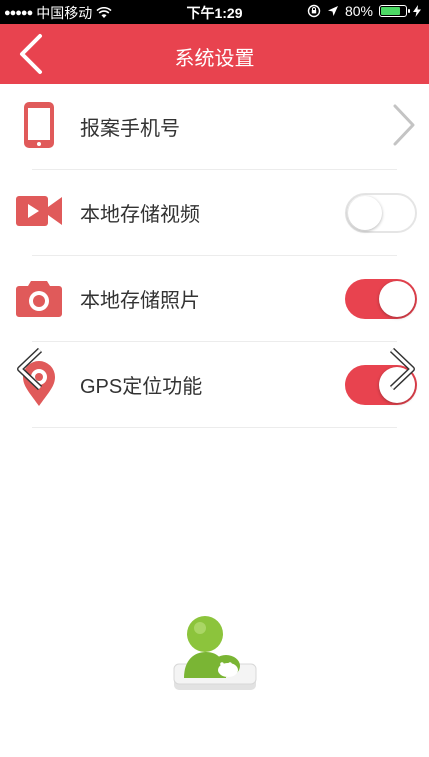  Describe the element at coordinates (32, 369) in the screenshot. I see `overlay-prev-arrow-icon` at that location.